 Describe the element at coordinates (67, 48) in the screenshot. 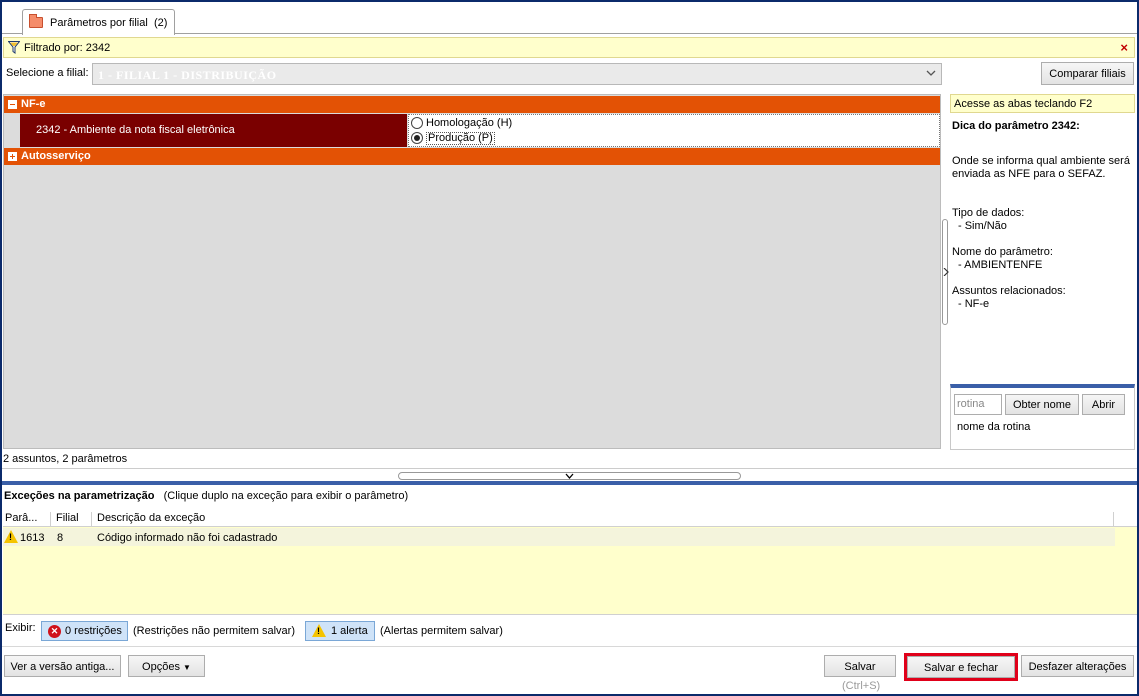

I see `filter-text: Filtrado por: 2342` at that location.